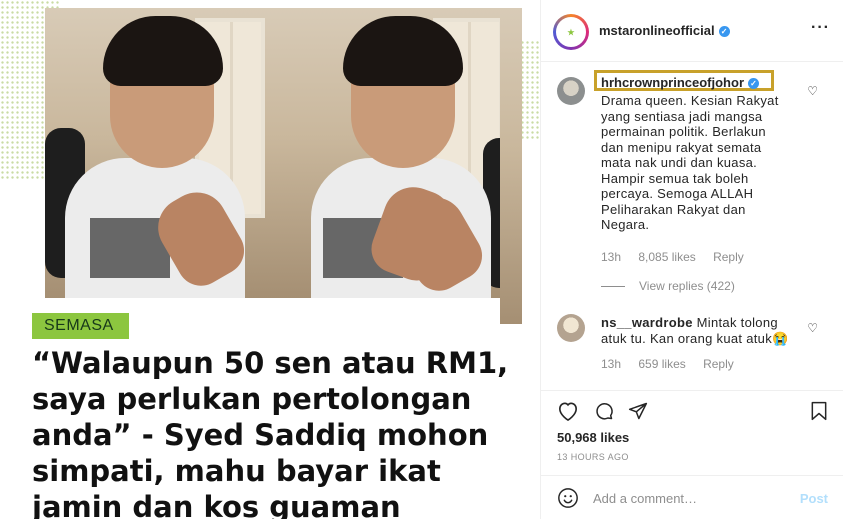 Image resolution: width=843 pixels, height=519 pixels. I want to click on view-replies-text: View replies (422), so click(687, 286).